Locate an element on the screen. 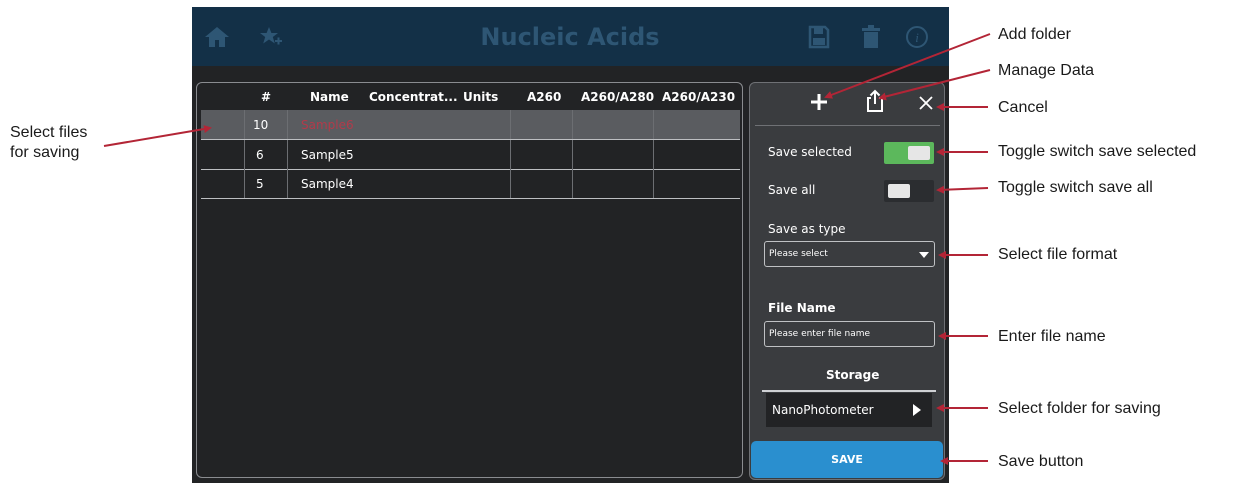  arrow-manage-data is located at coordinates (934, 85).